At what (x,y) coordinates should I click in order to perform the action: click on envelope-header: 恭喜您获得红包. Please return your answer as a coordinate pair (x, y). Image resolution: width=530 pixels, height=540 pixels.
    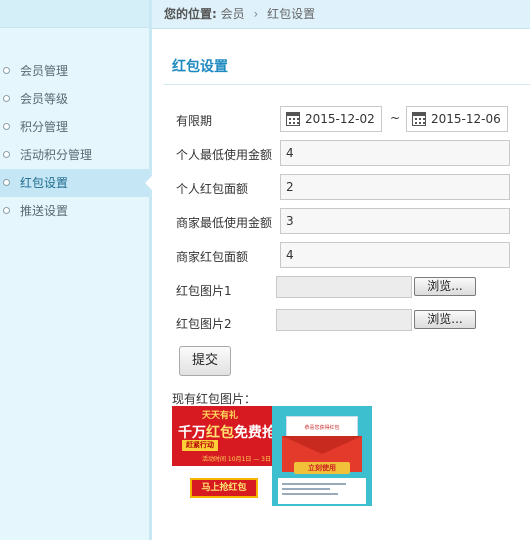
    Looking at the image, I should click on (322, 428).